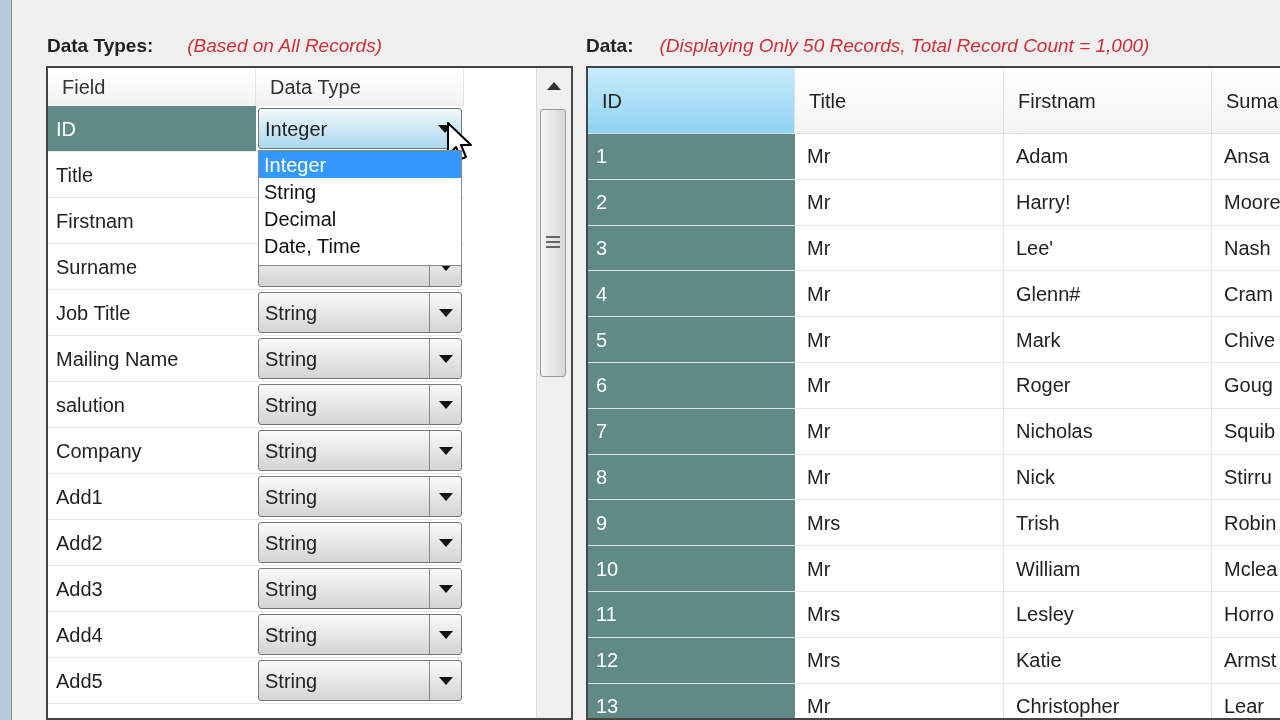 The height and width of the screenshot is (720, 1280). What do you see at coordinates (691, 569) in the screenshot?
I see `table-cell: 10` at bounding box center [691, 569].